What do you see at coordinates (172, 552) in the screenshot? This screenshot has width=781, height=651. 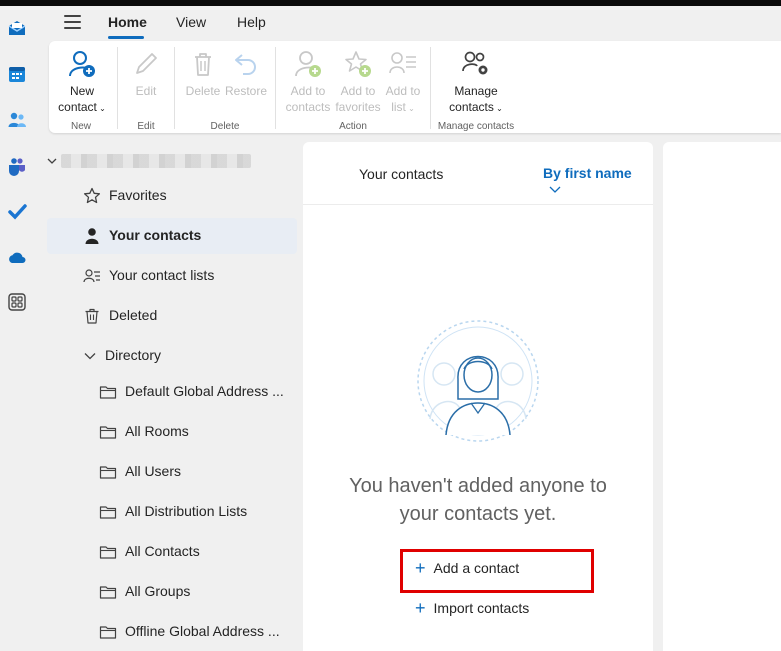 I see `nav-all-contacts: All Contacts` at bounding box center [172, 552].